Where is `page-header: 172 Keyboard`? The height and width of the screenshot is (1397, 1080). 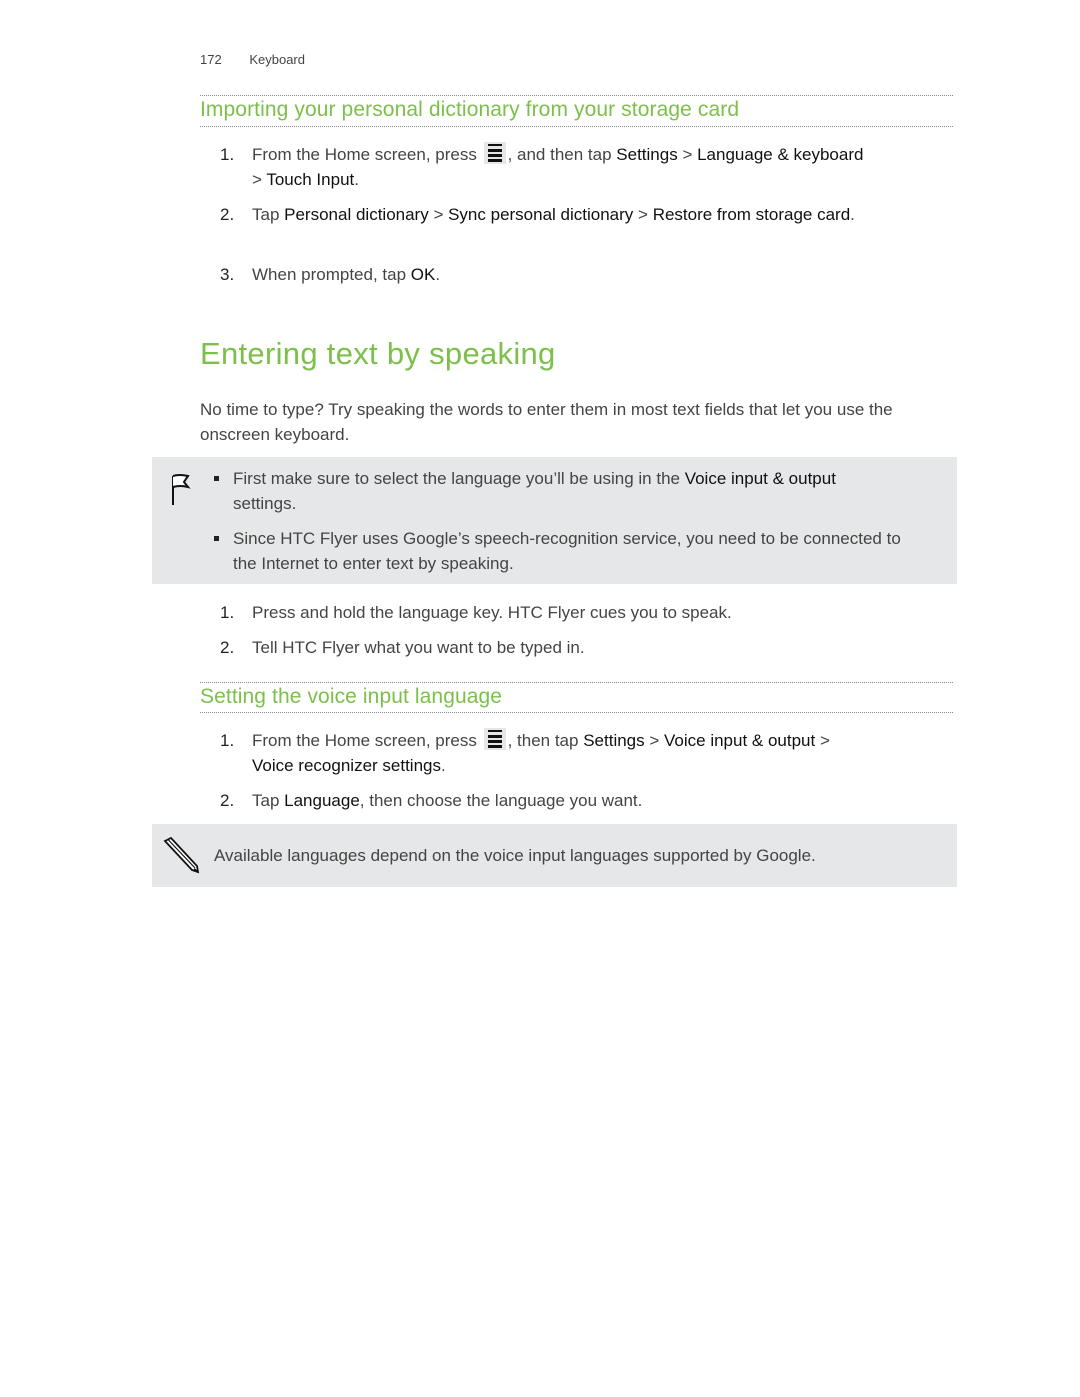
page-header: 172 Keyboard is located at coordinates (252, 59).